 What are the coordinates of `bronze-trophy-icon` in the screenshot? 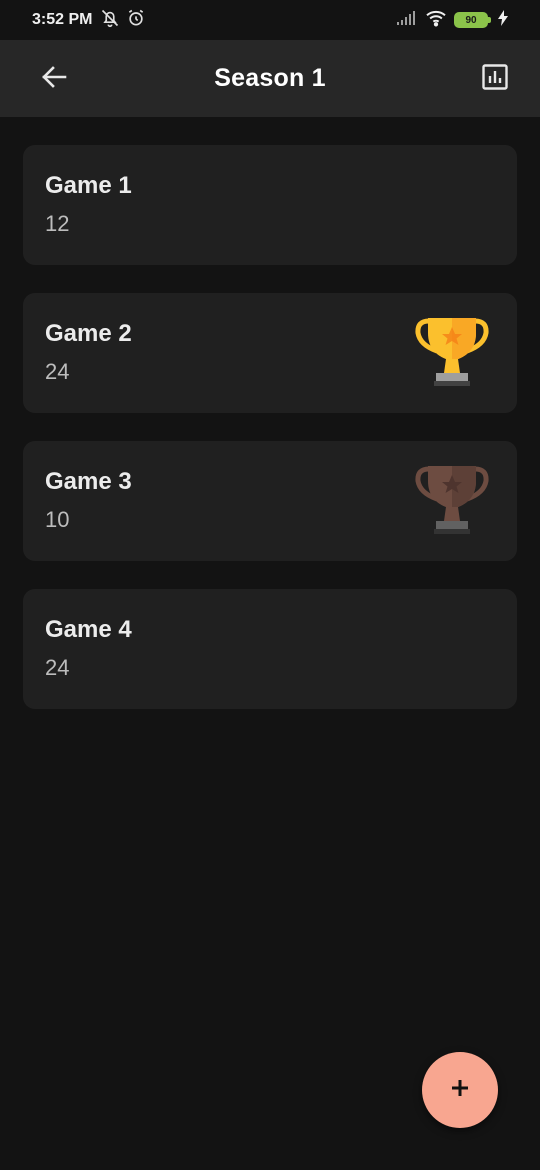 It's located at (452, 501).